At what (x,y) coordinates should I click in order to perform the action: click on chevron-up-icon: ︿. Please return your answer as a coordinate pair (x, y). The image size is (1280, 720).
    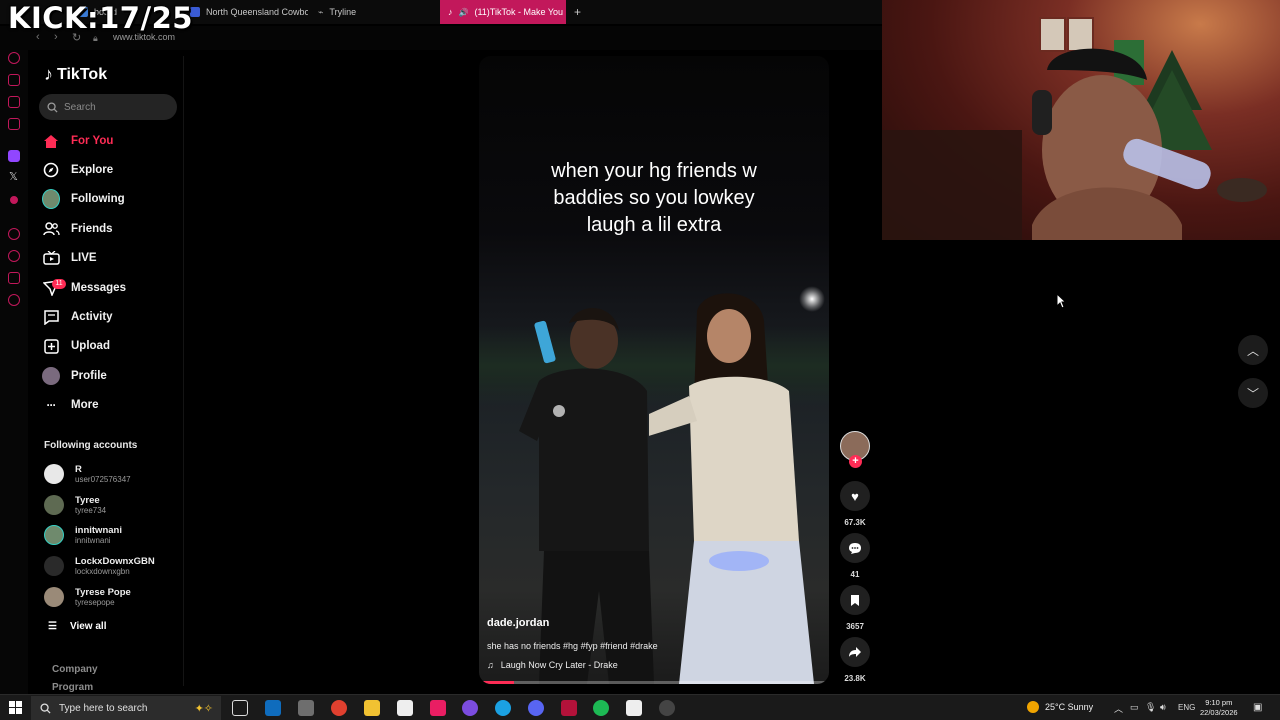
    Looking at the image, I should click on (1118, 708).